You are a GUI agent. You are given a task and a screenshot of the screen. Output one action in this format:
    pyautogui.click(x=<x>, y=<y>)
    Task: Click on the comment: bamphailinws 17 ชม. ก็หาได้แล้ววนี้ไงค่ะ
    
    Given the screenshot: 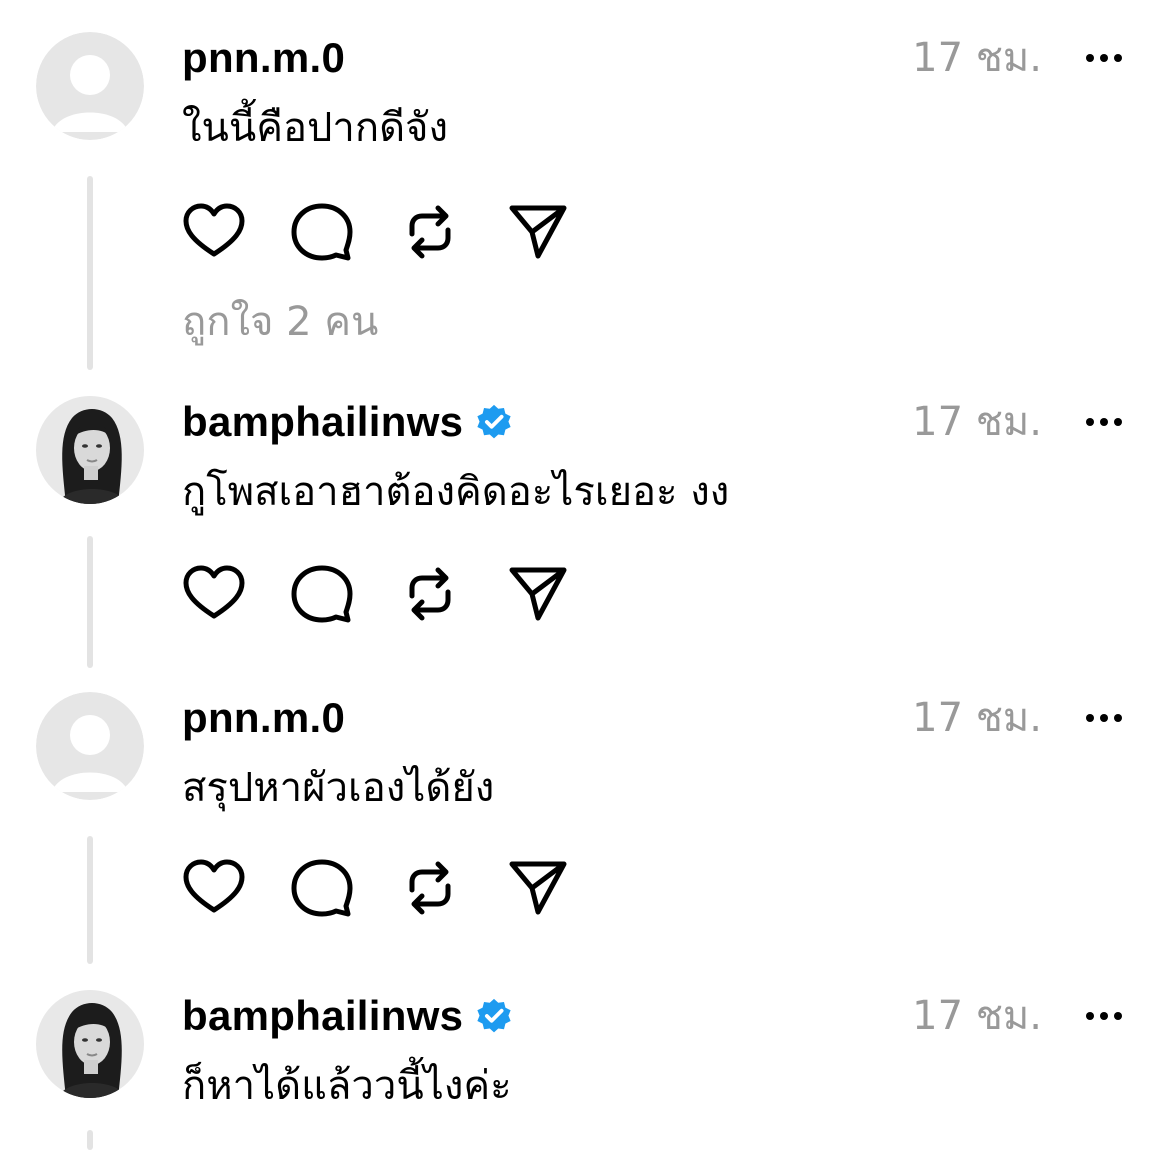 What is the action you would take?
    pyautogui.click(x=585, y=1070)
    